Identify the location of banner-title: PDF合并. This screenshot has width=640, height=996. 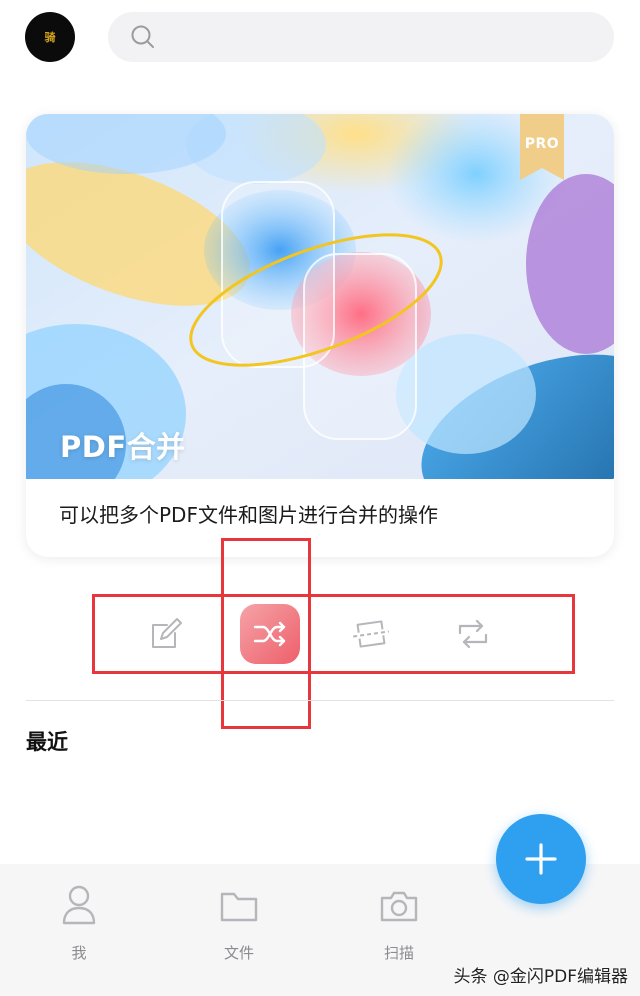
(123, 447).